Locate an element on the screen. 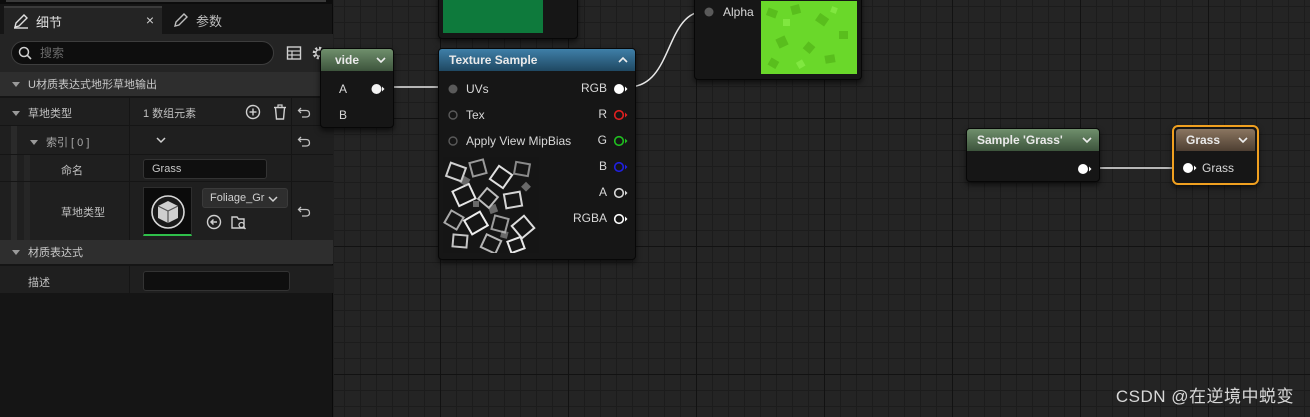  name-field: Grass is located at coordinates (205, 169).